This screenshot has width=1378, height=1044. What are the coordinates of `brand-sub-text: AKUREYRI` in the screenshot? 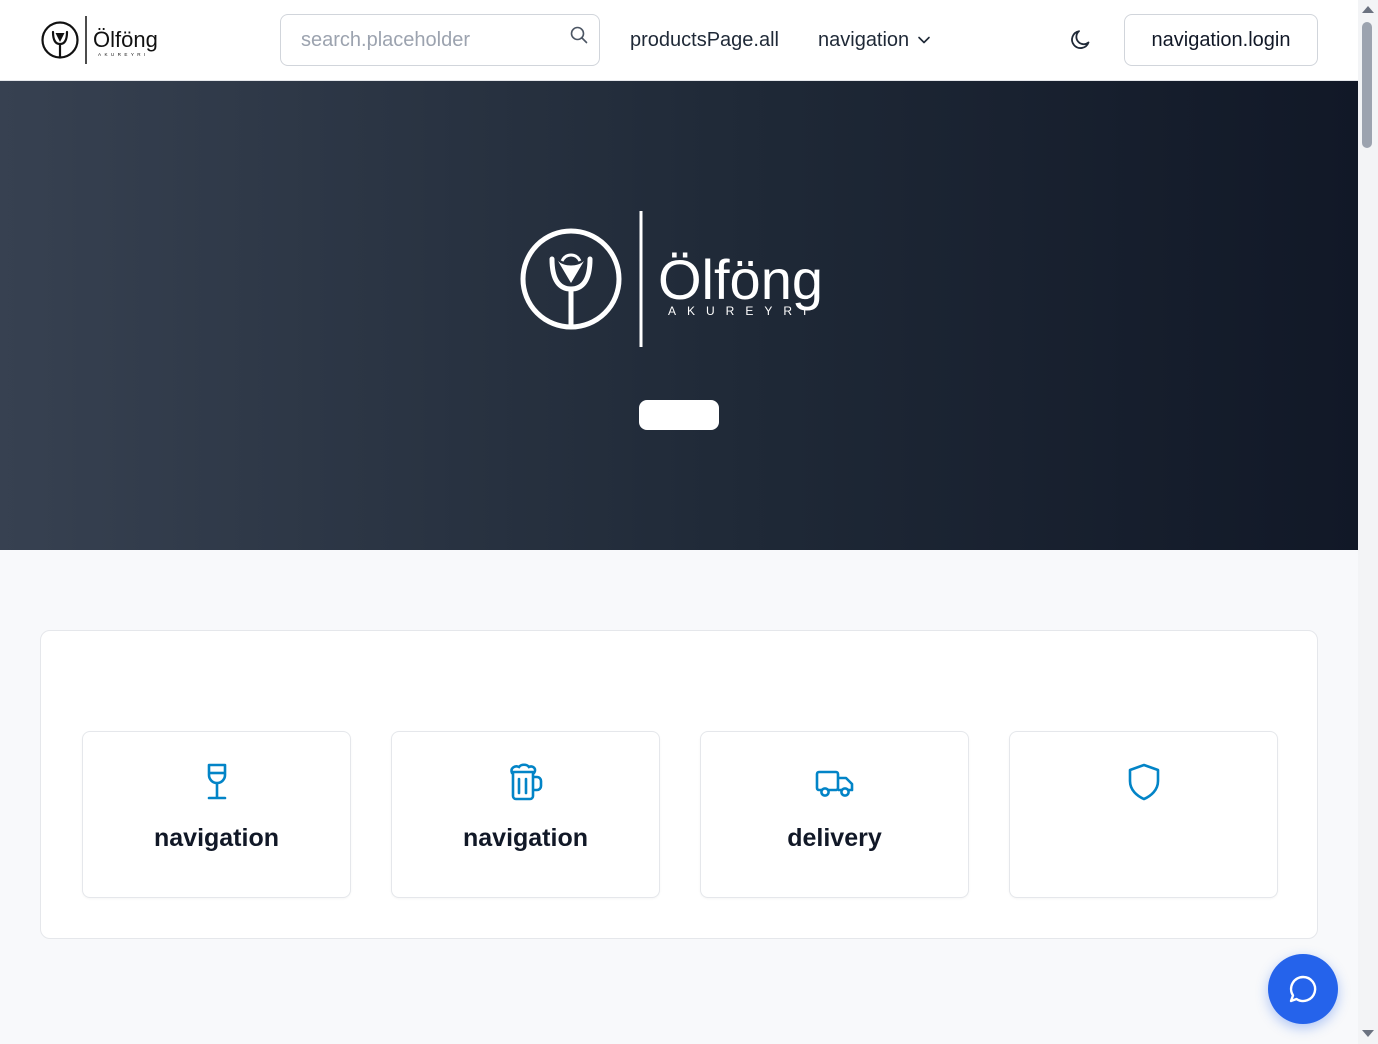 It's located at (123, 54).